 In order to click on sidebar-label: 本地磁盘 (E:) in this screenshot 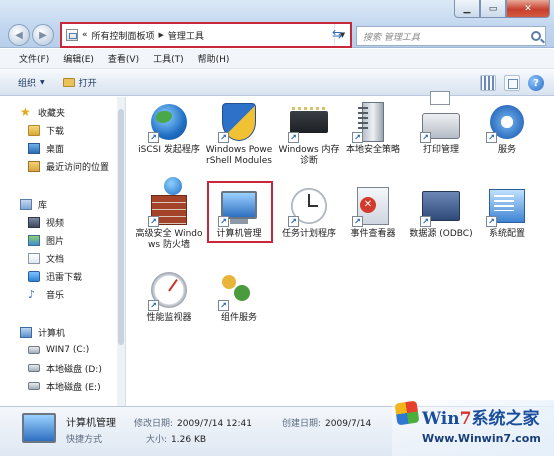, I will do `click(73, 387)`.